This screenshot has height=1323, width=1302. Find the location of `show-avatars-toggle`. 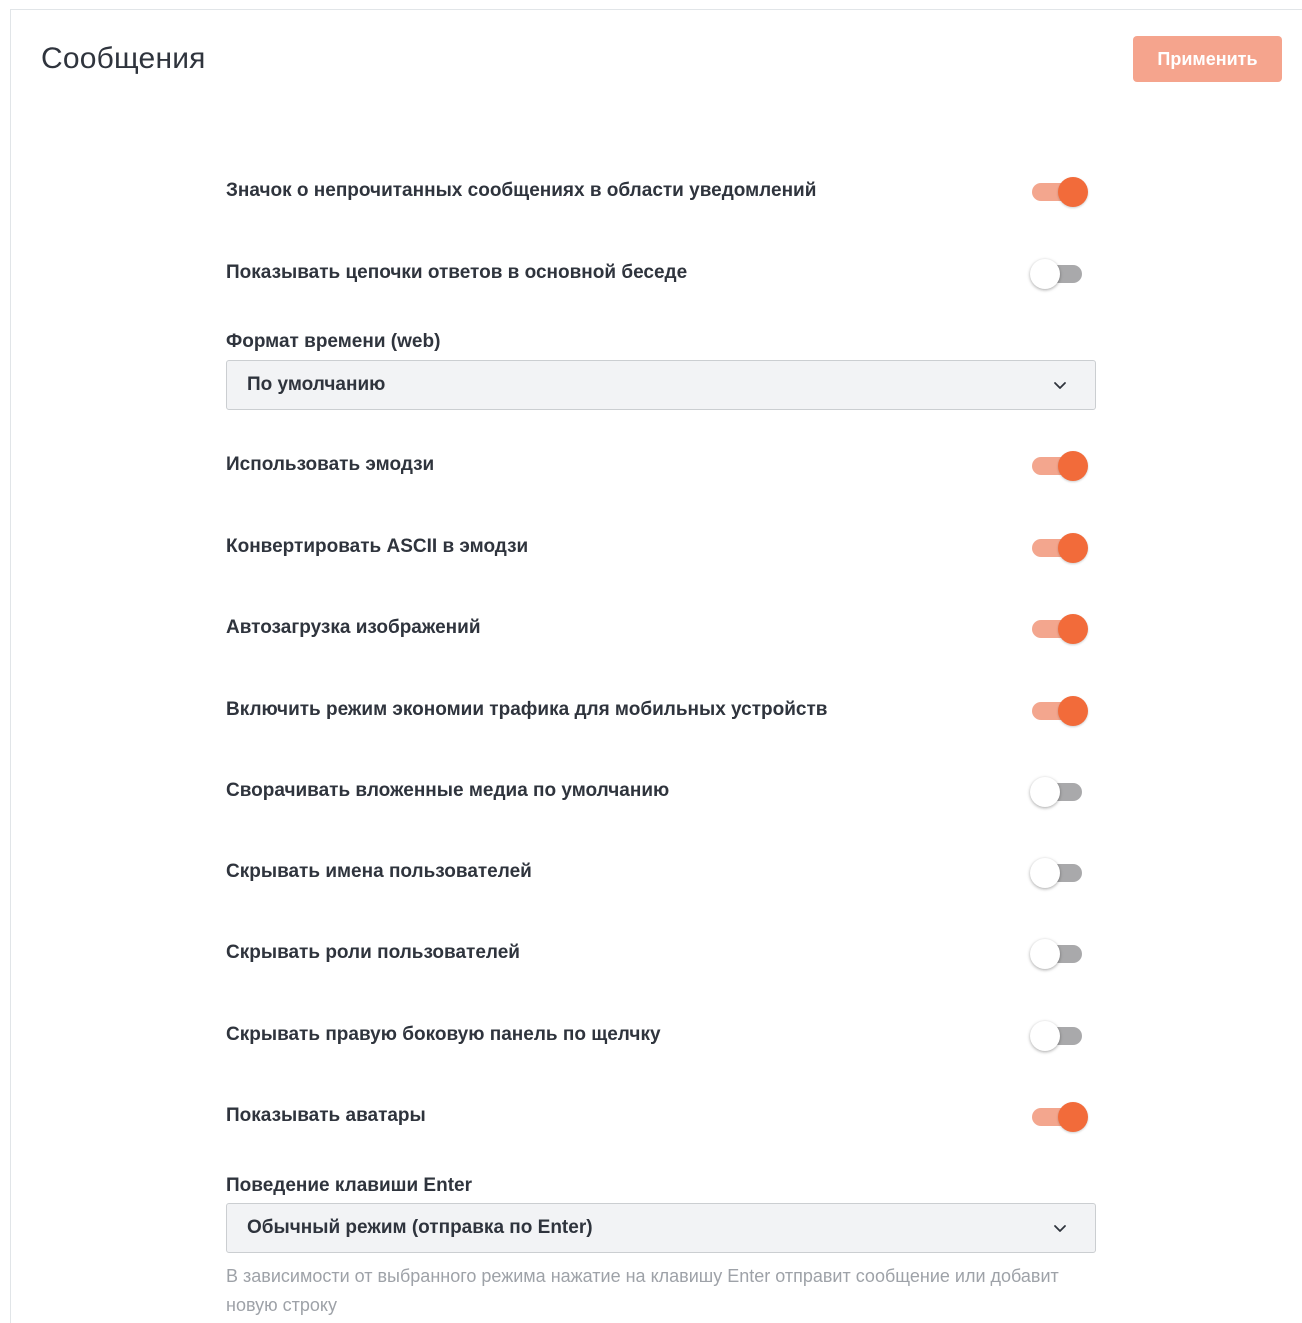

show-avatars-toggle is located at coordinates (1060, 1116).